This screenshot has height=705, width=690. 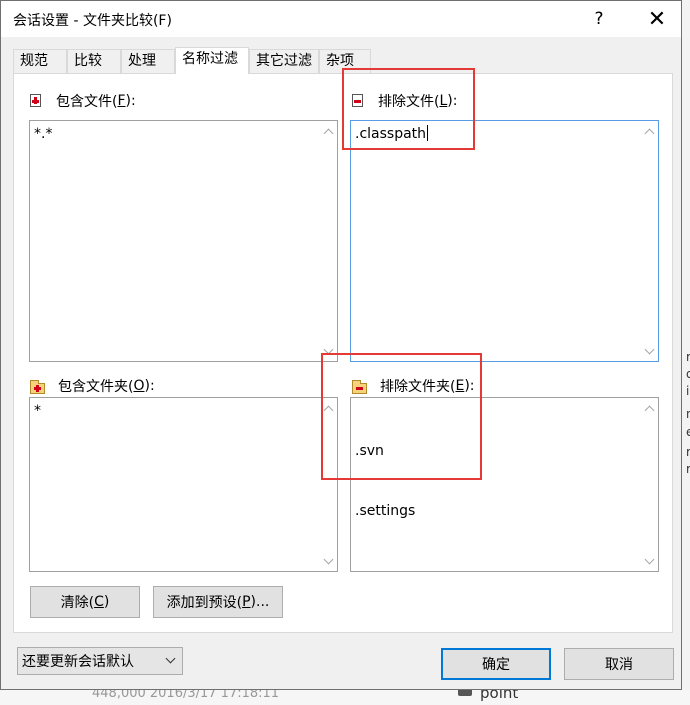 I want to click on background-char: e, so click(x=688, y=432).